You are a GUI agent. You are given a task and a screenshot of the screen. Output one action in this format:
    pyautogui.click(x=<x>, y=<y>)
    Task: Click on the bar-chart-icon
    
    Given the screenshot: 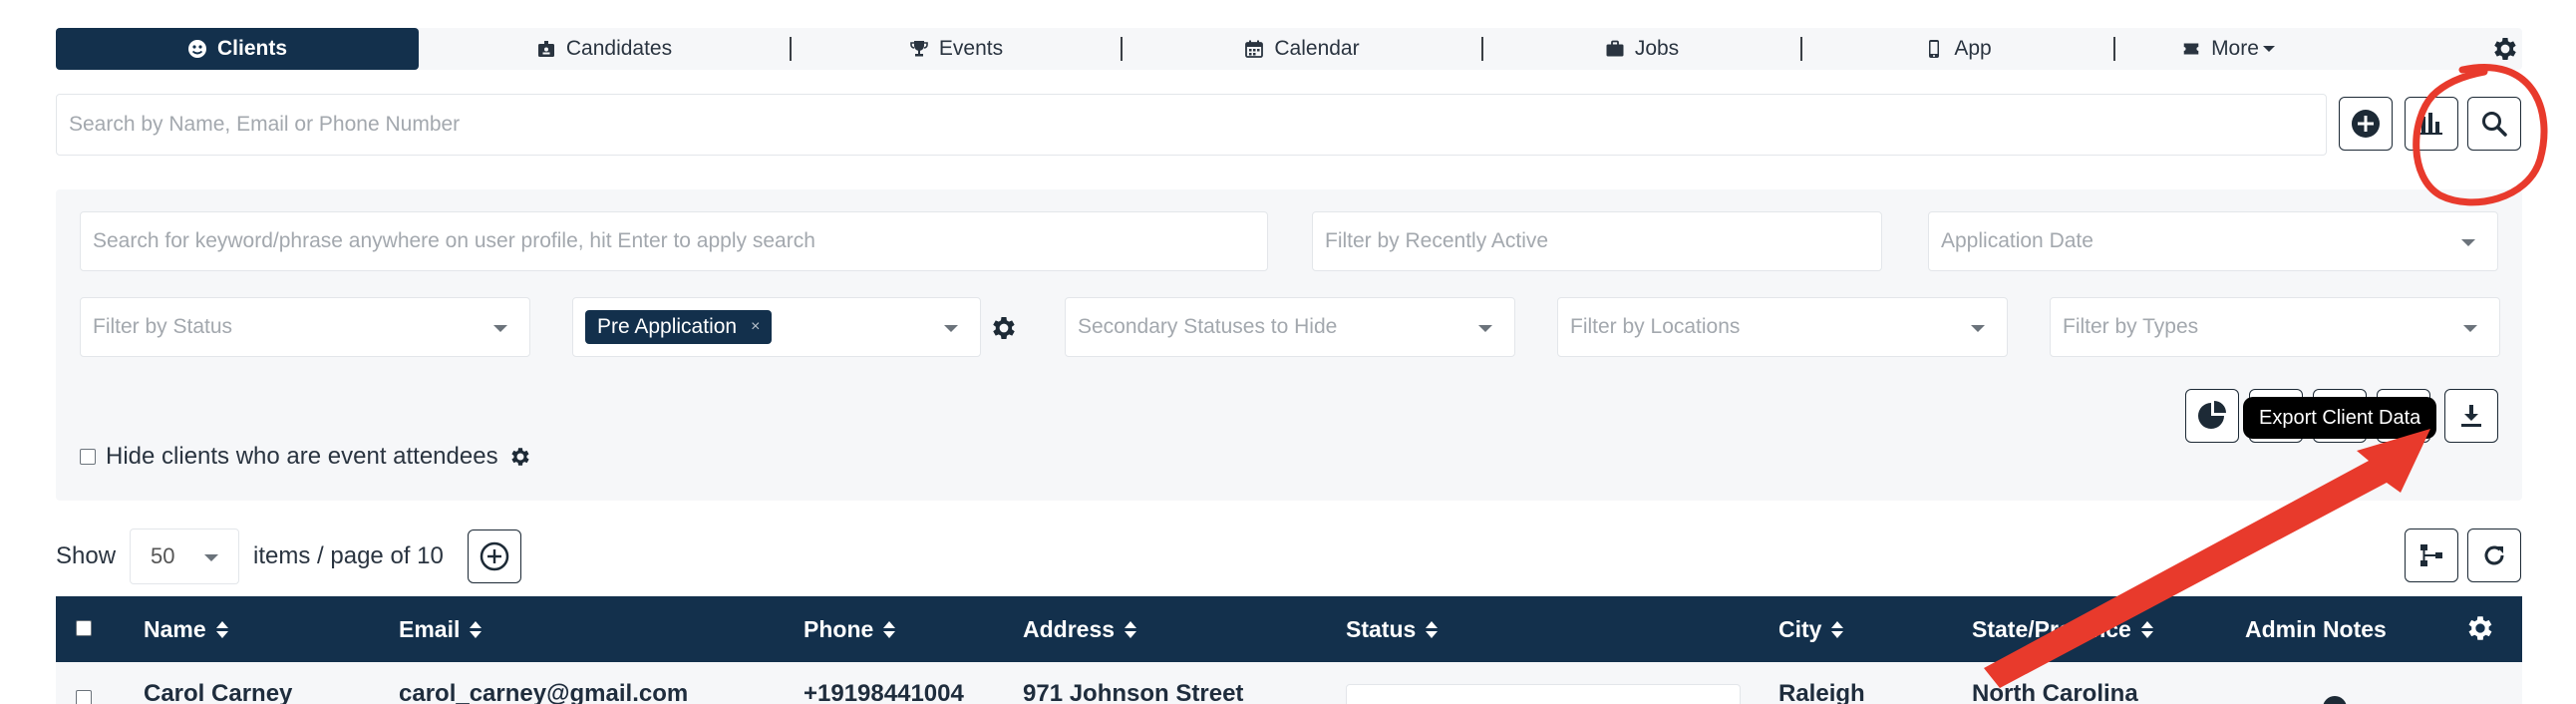 What is the action you would take?
    pyautogui.click(x=2430, y=124)
    